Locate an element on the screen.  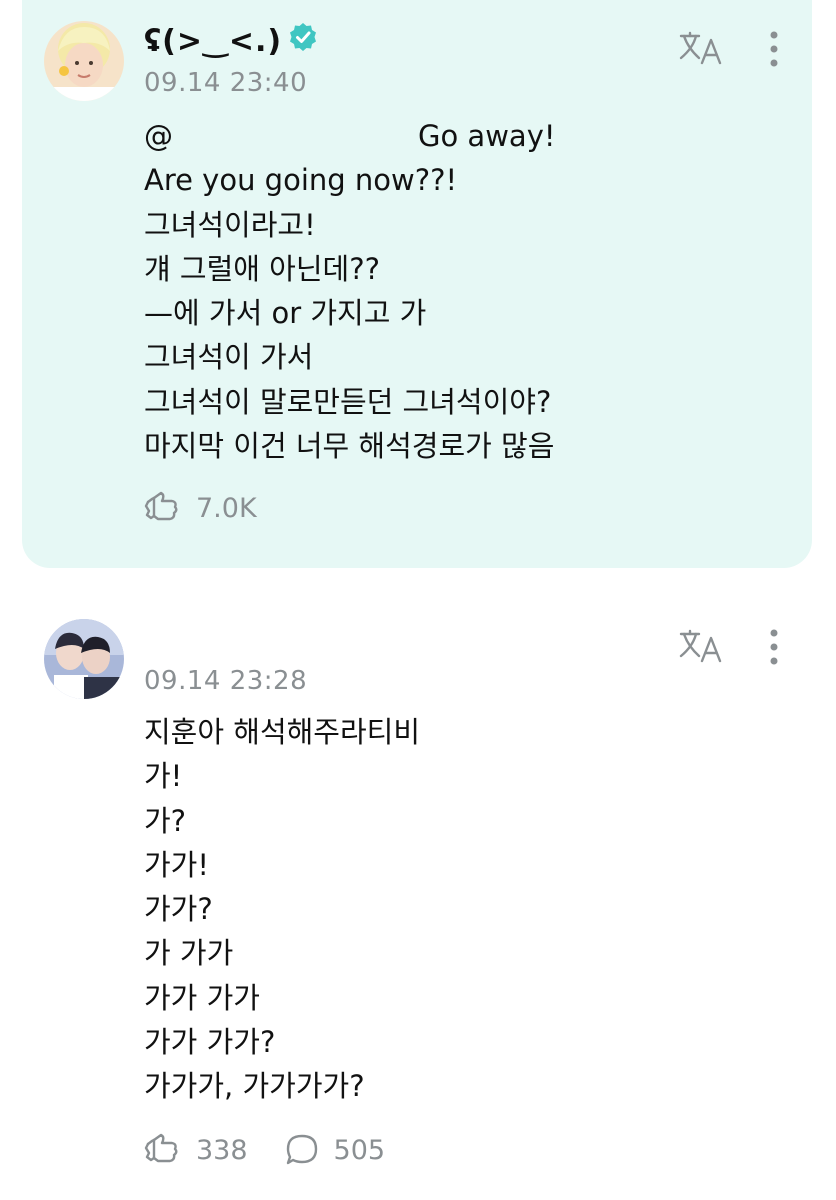
body-line: 가가? is located at coordinates (178, 909).